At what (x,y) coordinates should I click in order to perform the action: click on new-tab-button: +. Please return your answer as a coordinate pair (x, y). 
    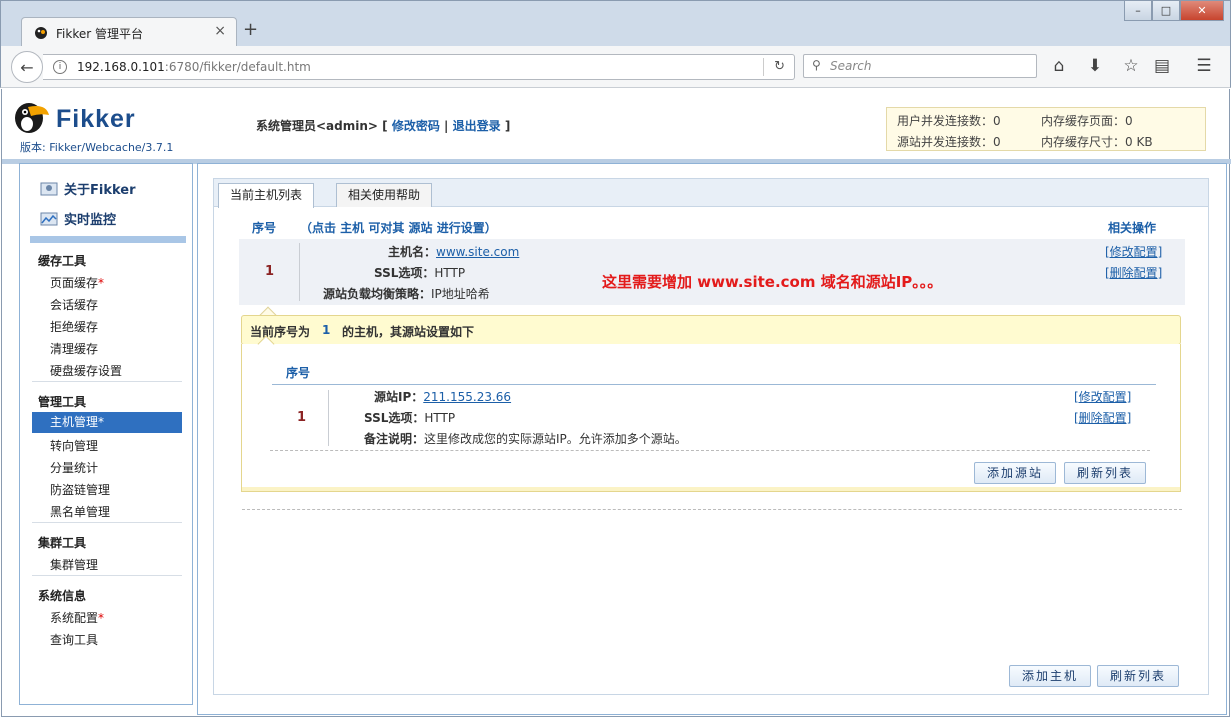
    Looking at the image, I should click on (250, 30).